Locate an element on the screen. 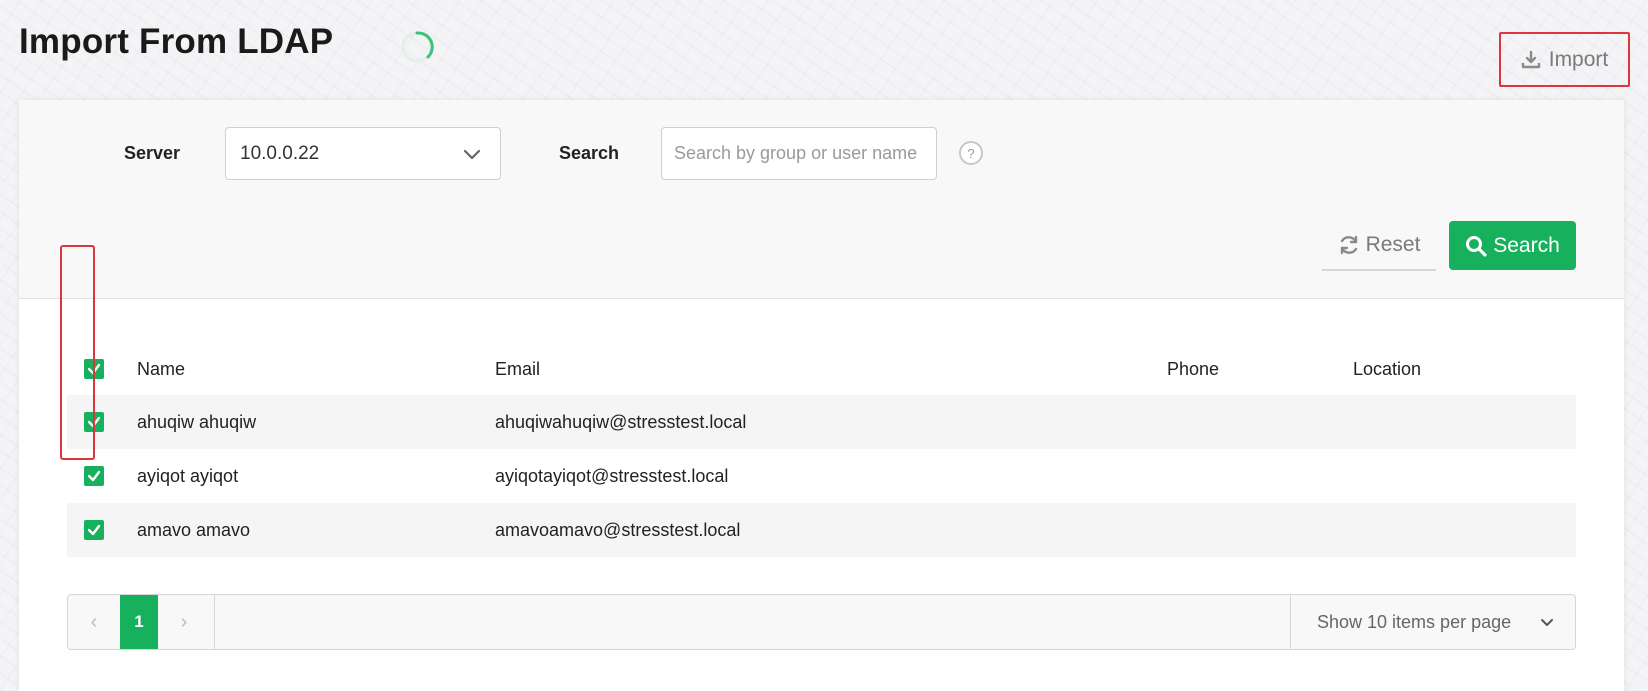 The height and width of the screenshot is (691, 1648). page-title: Import From LDAP is located at coordinates (176, 41).